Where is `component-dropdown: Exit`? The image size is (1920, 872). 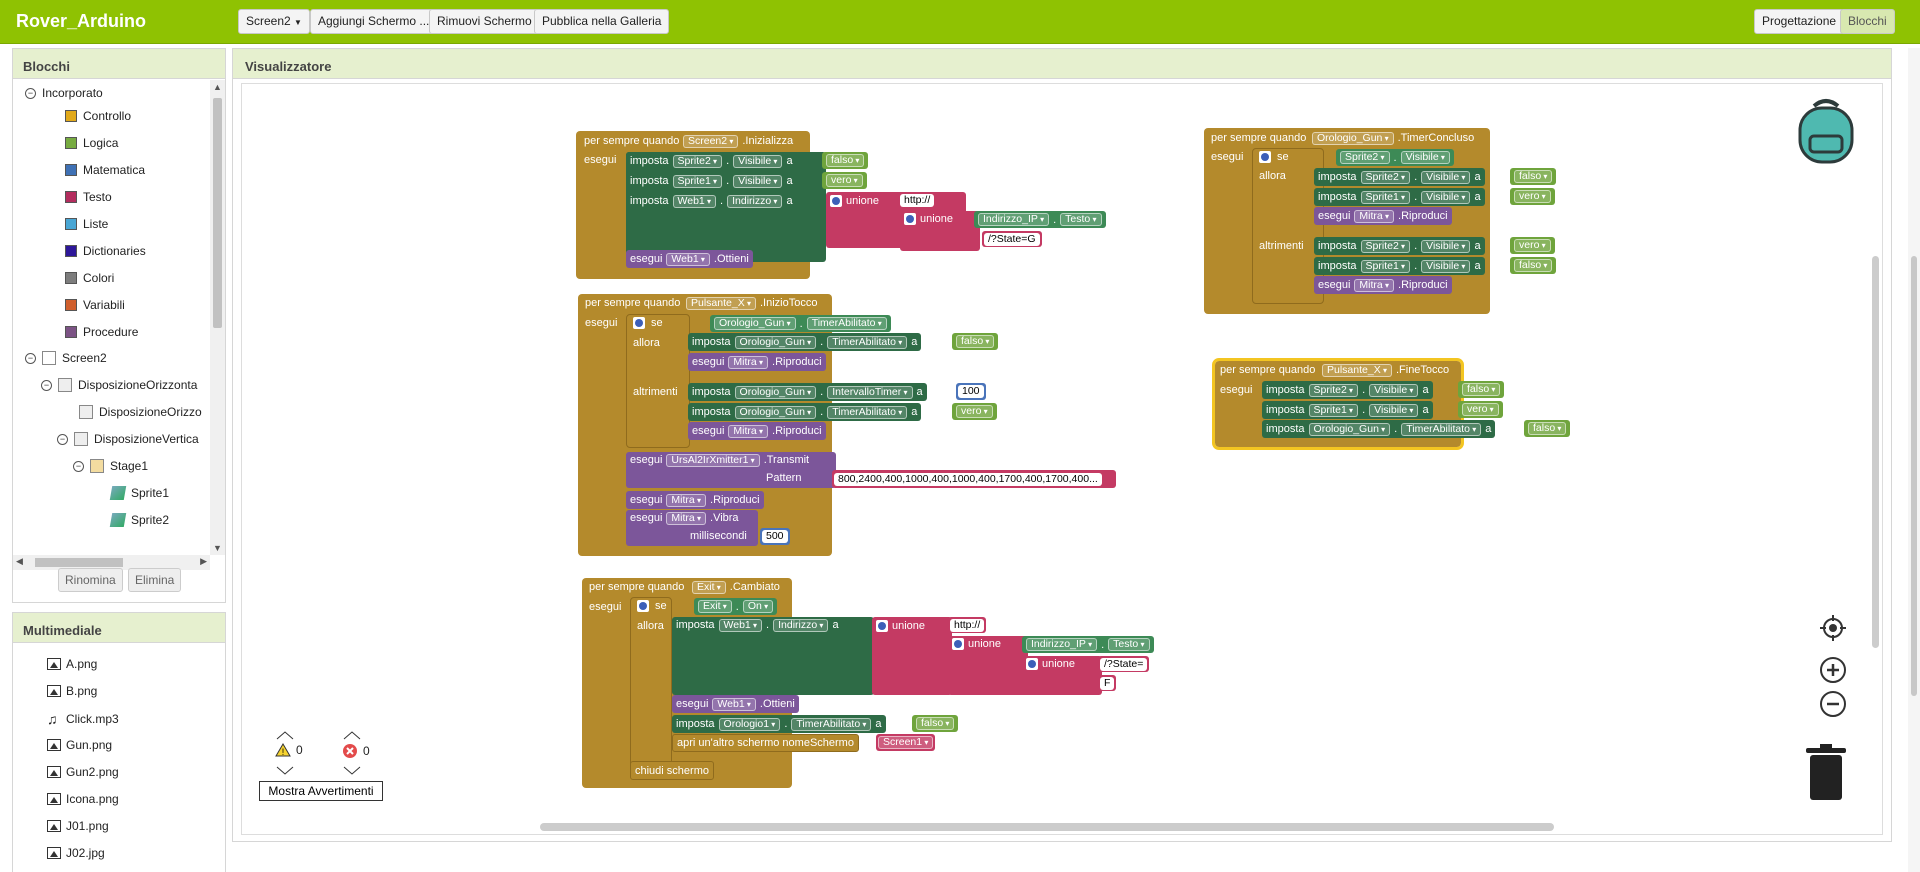
component-dropdown: Exit is located at coordinates (715, 606).